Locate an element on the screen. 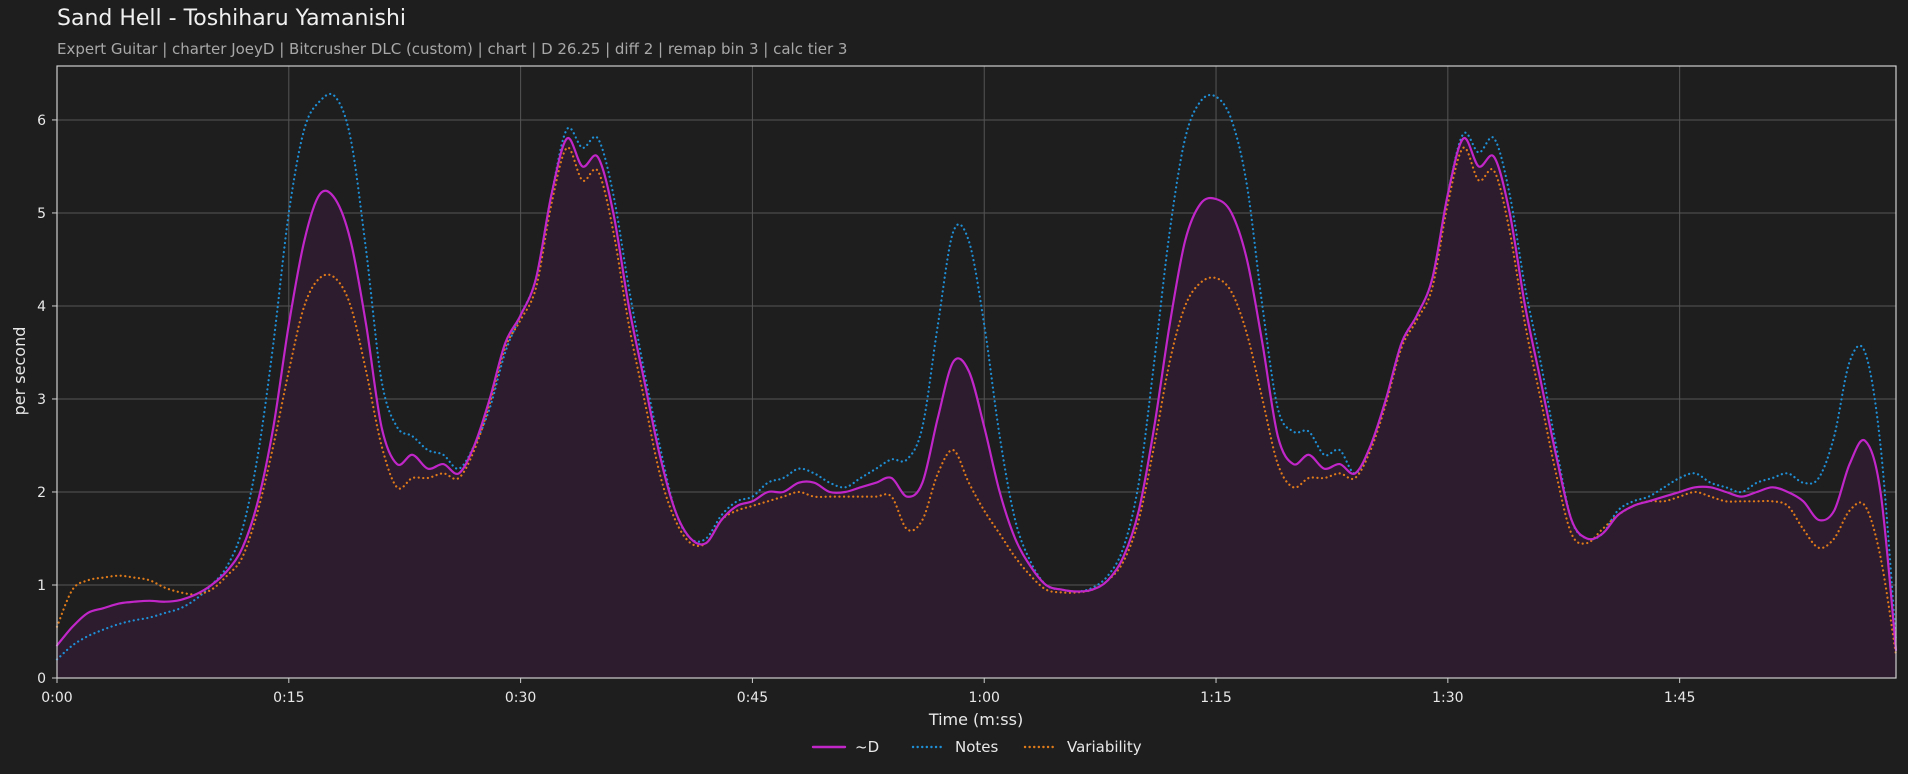 Image resolution: width=1908 pixels, height=774 pixels. legend: ~D Notes Variability is located at coordinates (976, 747).